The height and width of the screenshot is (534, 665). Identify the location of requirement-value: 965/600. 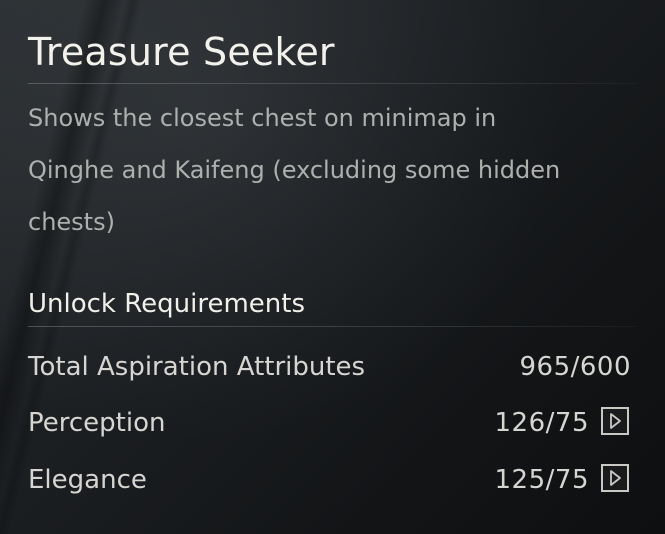
(575, 367).